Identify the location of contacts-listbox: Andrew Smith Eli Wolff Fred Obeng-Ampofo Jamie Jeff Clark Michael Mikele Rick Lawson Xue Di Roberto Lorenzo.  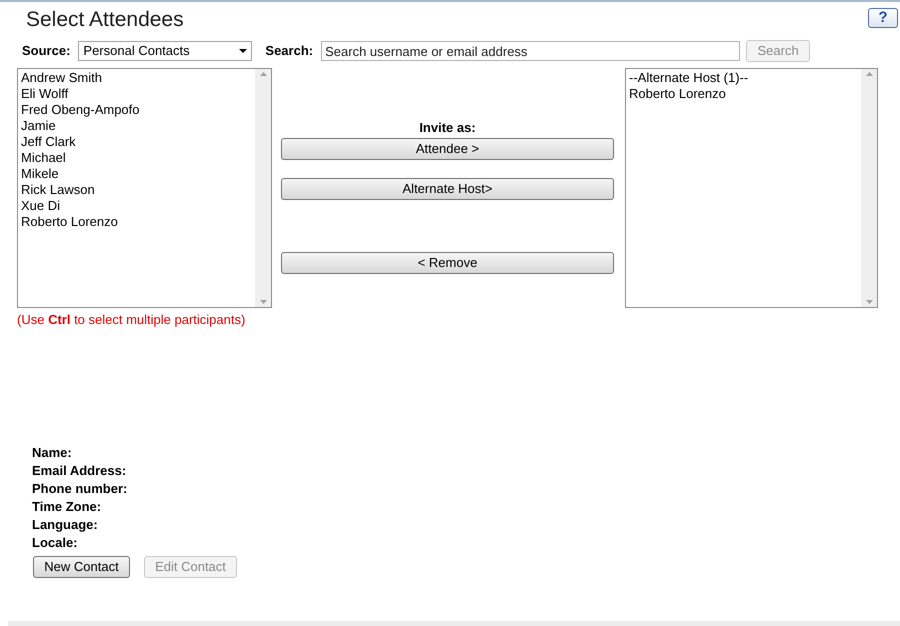
(144, 188).